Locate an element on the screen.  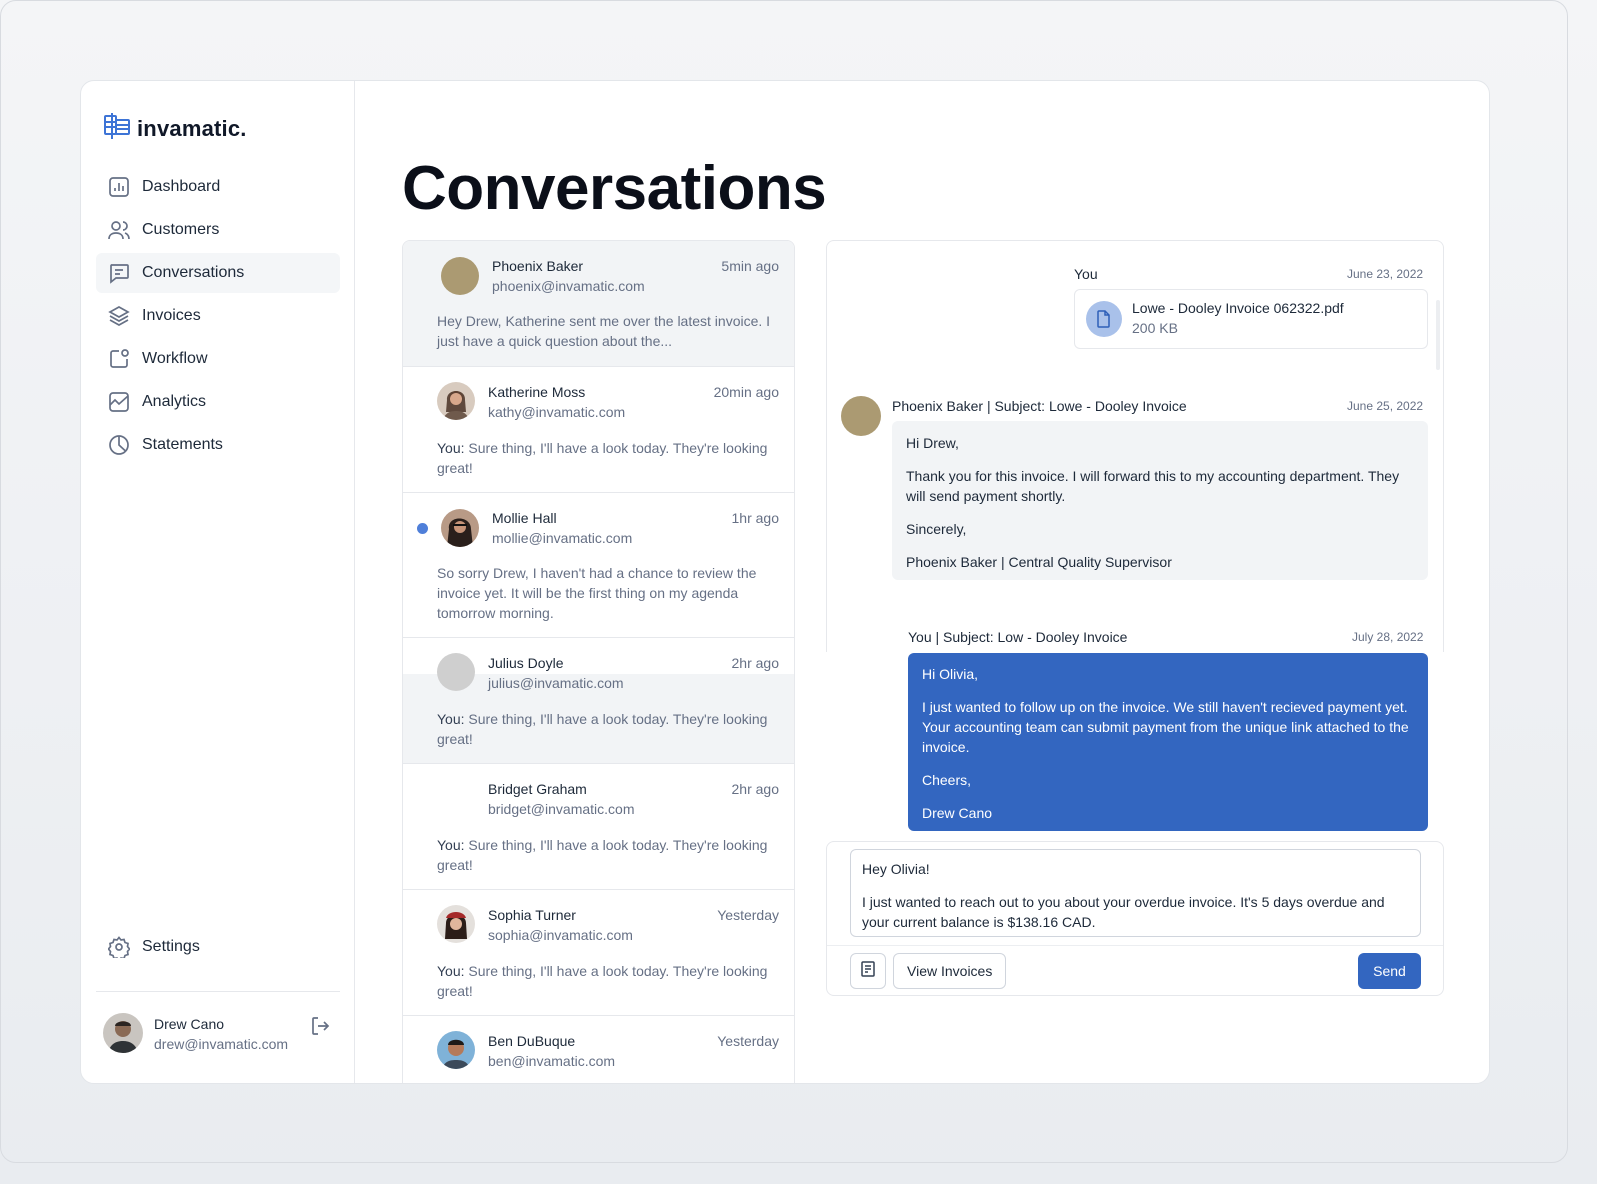
conversation-email: bridget@invamatic.com is located at coordinates (561, 809).